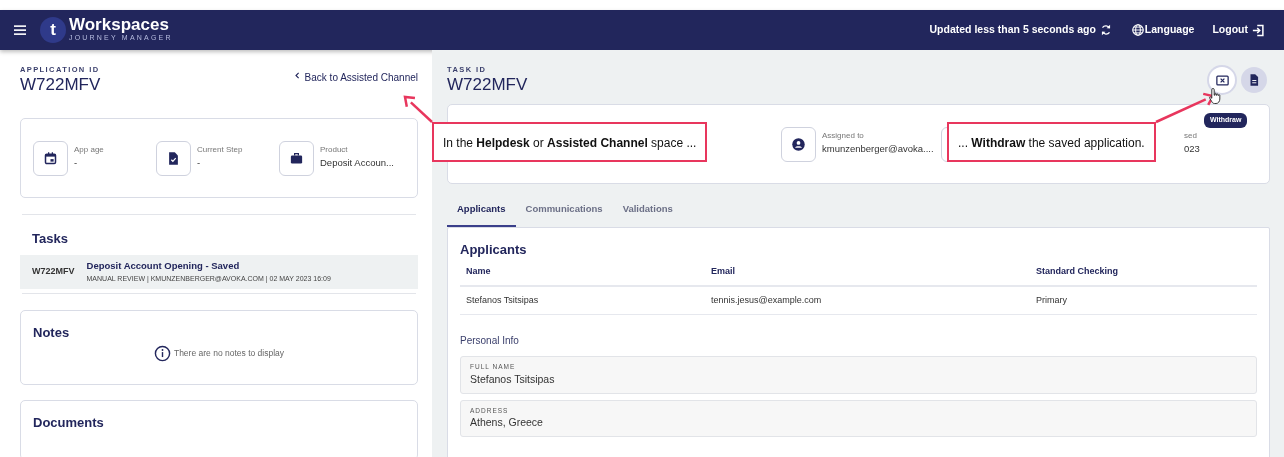 This screenshot has width=1284, height=457. What do you see at coordinates (355, 76) in the screenshot?
I see `back-link: Back to Assisted Channel` at bounding box center [355, 76].